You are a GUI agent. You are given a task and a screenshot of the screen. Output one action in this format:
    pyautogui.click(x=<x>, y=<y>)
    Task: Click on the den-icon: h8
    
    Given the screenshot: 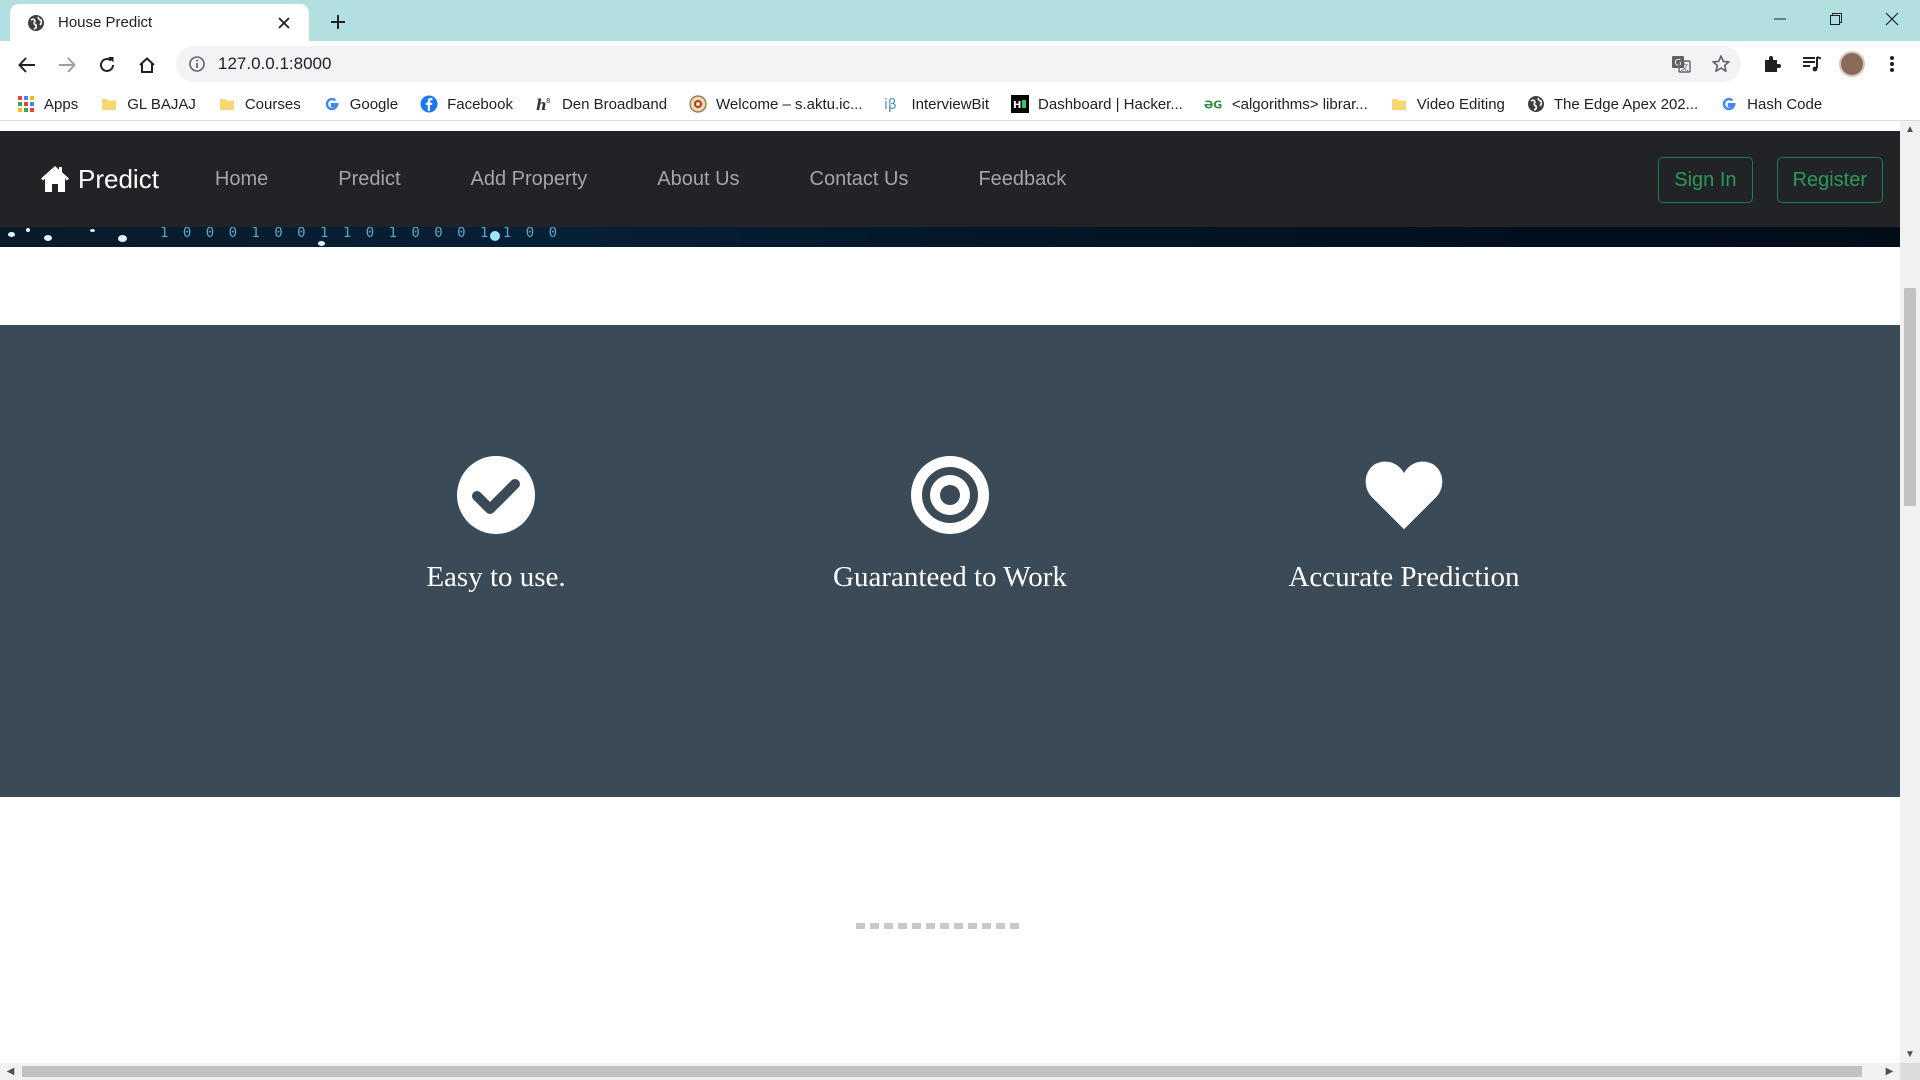 What is the action you would take?
    pyautogui.click(x=544, y=104)
    